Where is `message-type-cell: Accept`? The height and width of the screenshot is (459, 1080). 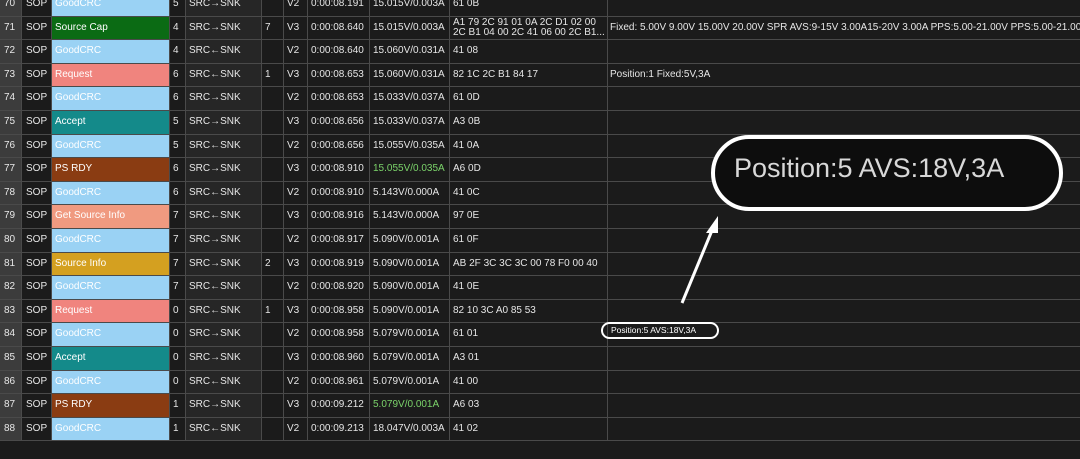
message-type-cell: Accept is located at coordinates (111, 358).